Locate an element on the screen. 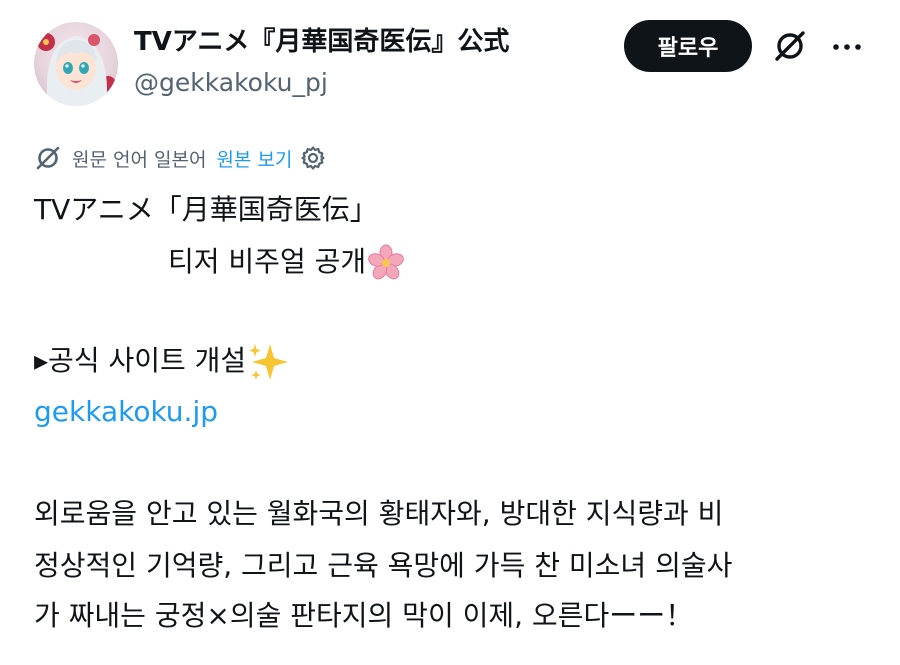 This screenshot has height=665, width=900. translation-bar: 원문 언어 일본어 원본 보기 is located at coordinates (180, 158).